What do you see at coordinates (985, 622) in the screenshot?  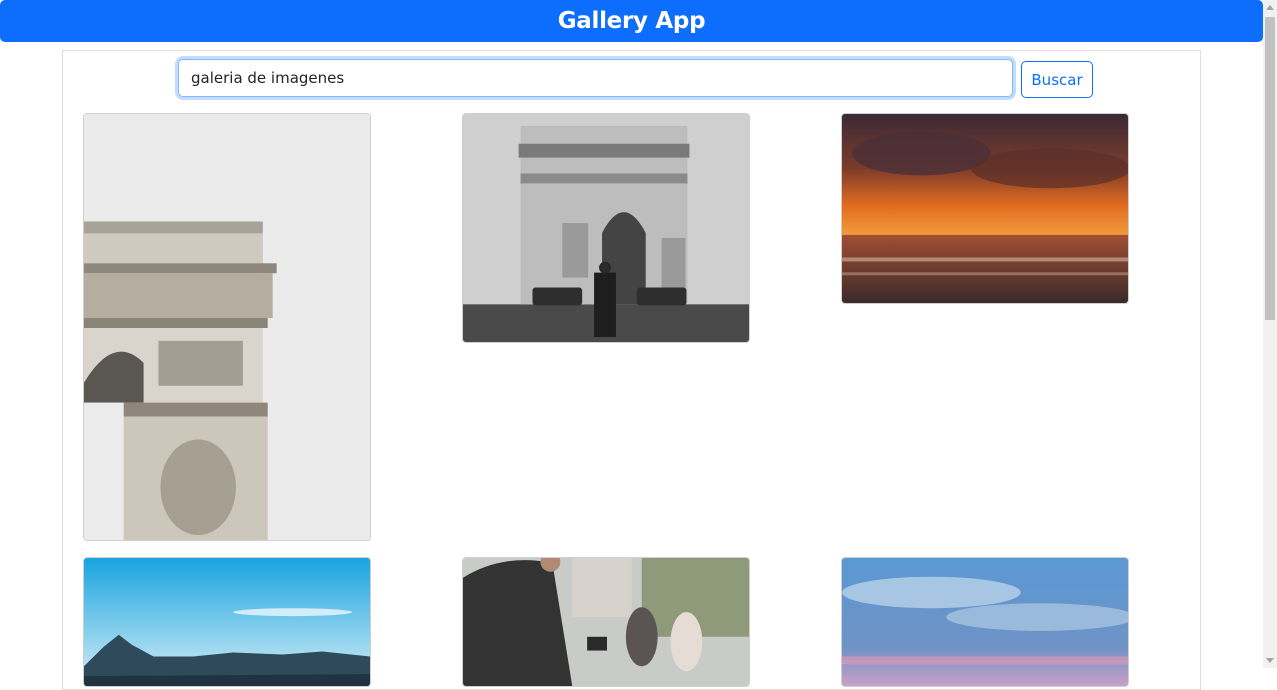 I see `cloudy-sky-image` at bounding box center [985, 622].